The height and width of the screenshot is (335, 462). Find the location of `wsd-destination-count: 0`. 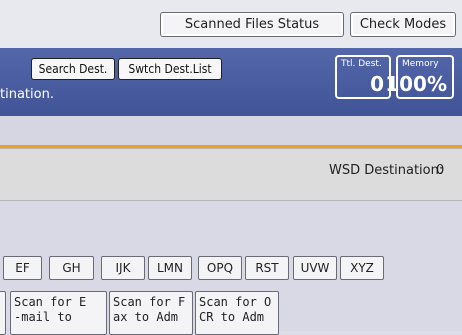

wsd-destination-count: 0 is located at coordinates (440, 170).